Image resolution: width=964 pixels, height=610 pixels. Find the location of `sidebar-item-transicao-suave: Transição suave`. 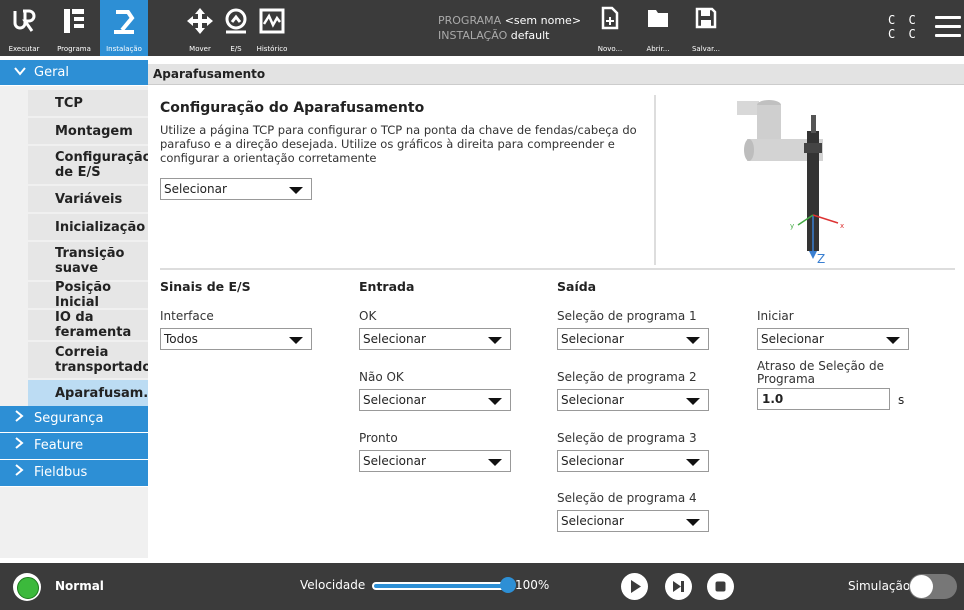

sidebar-item-transicao-suave: Transição suave is located at coordinates (88, 261).